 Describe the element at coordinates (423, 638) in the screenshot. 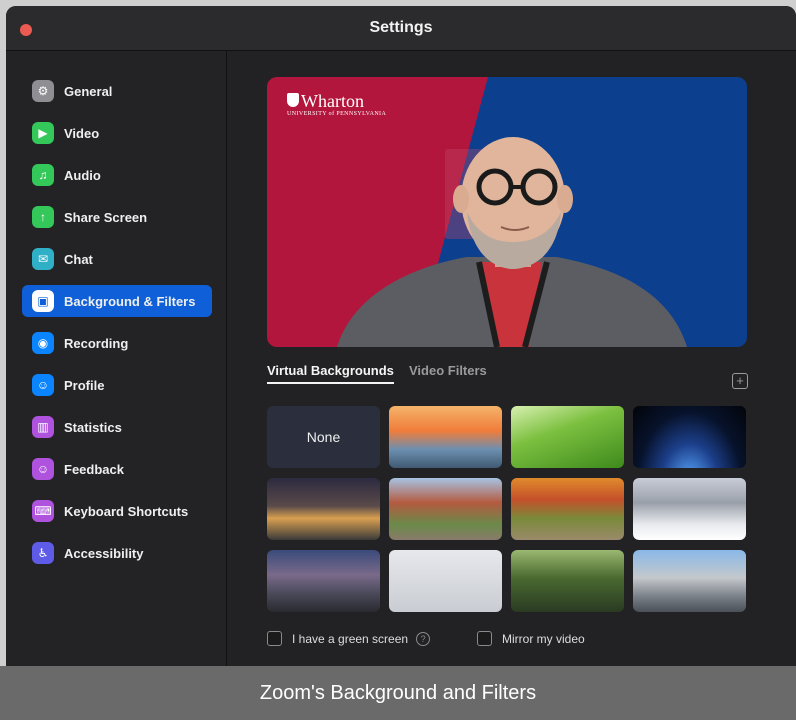

I see `help-icon: ?` at that location.